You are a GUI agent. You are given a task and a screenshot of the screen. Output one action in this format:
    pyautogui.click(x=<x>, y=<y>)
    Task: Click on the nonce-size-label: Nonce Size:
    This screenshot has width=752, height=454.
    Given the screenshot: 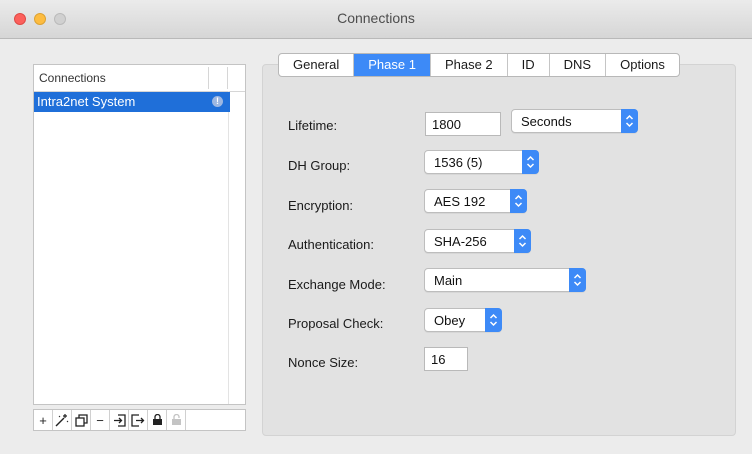 What is the action you would take?
    pyautogui.click(x=323, y=362)
    